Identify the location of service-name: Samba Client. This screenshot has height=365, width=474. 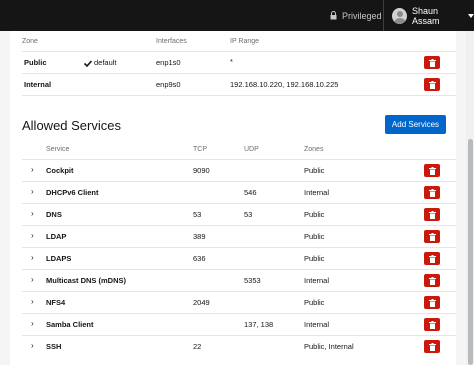
(70, 324).